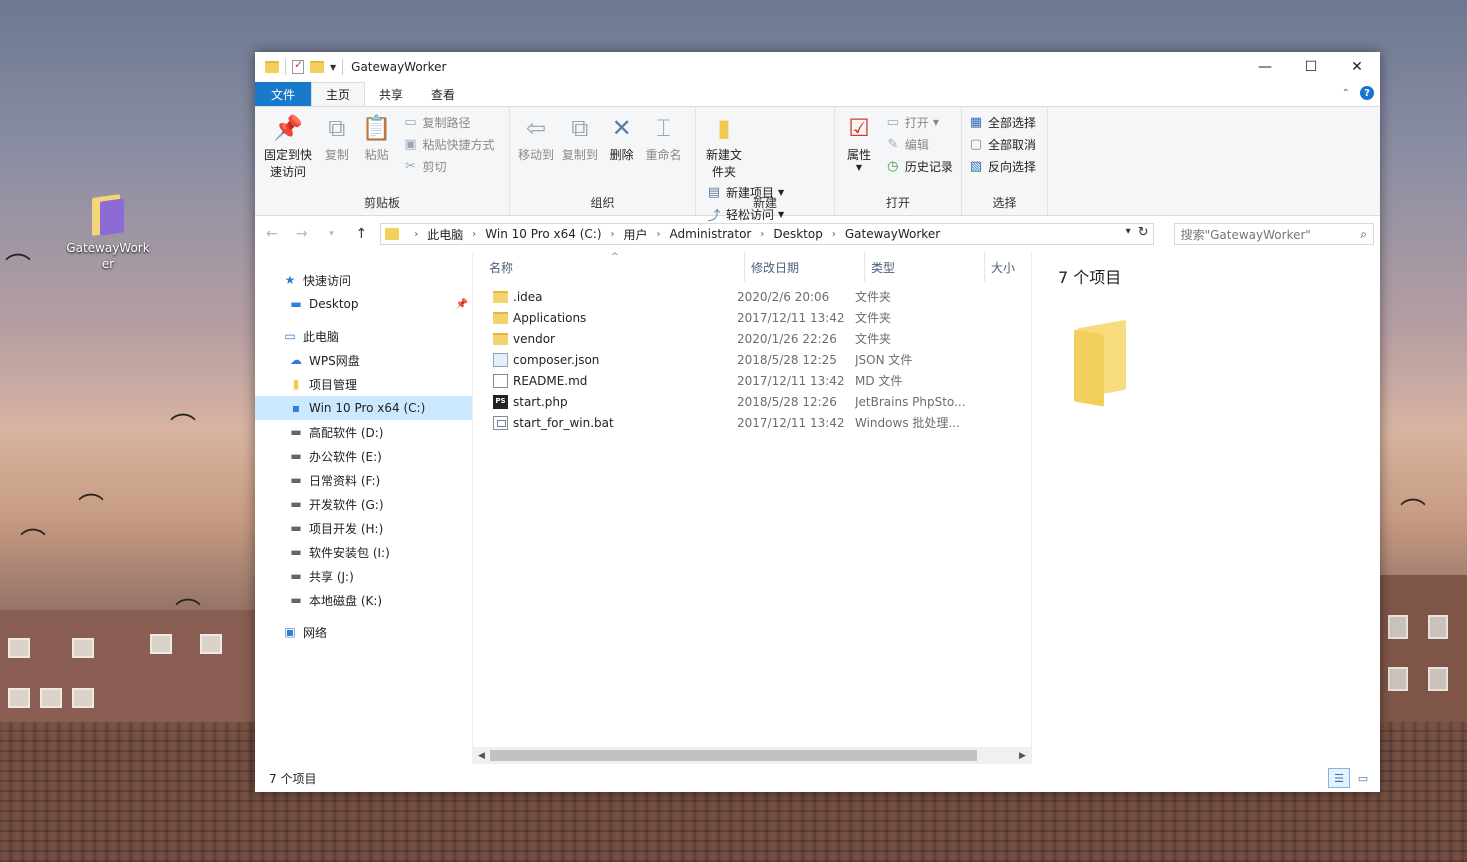 The height and width of the screenshot is (862, 1467). I want to click on paste-shortcut-button: ▣ 粘贴快捷方式, so click(448, 144).